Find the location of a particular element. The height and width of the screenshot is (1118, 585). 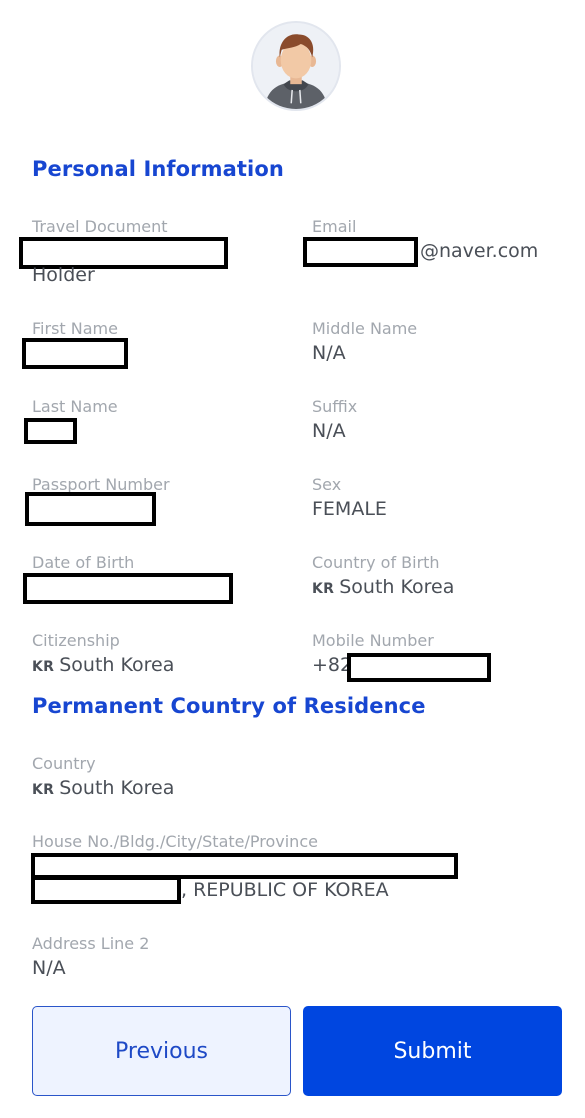

sex-label: Sex is located at coordinates (327, 484).